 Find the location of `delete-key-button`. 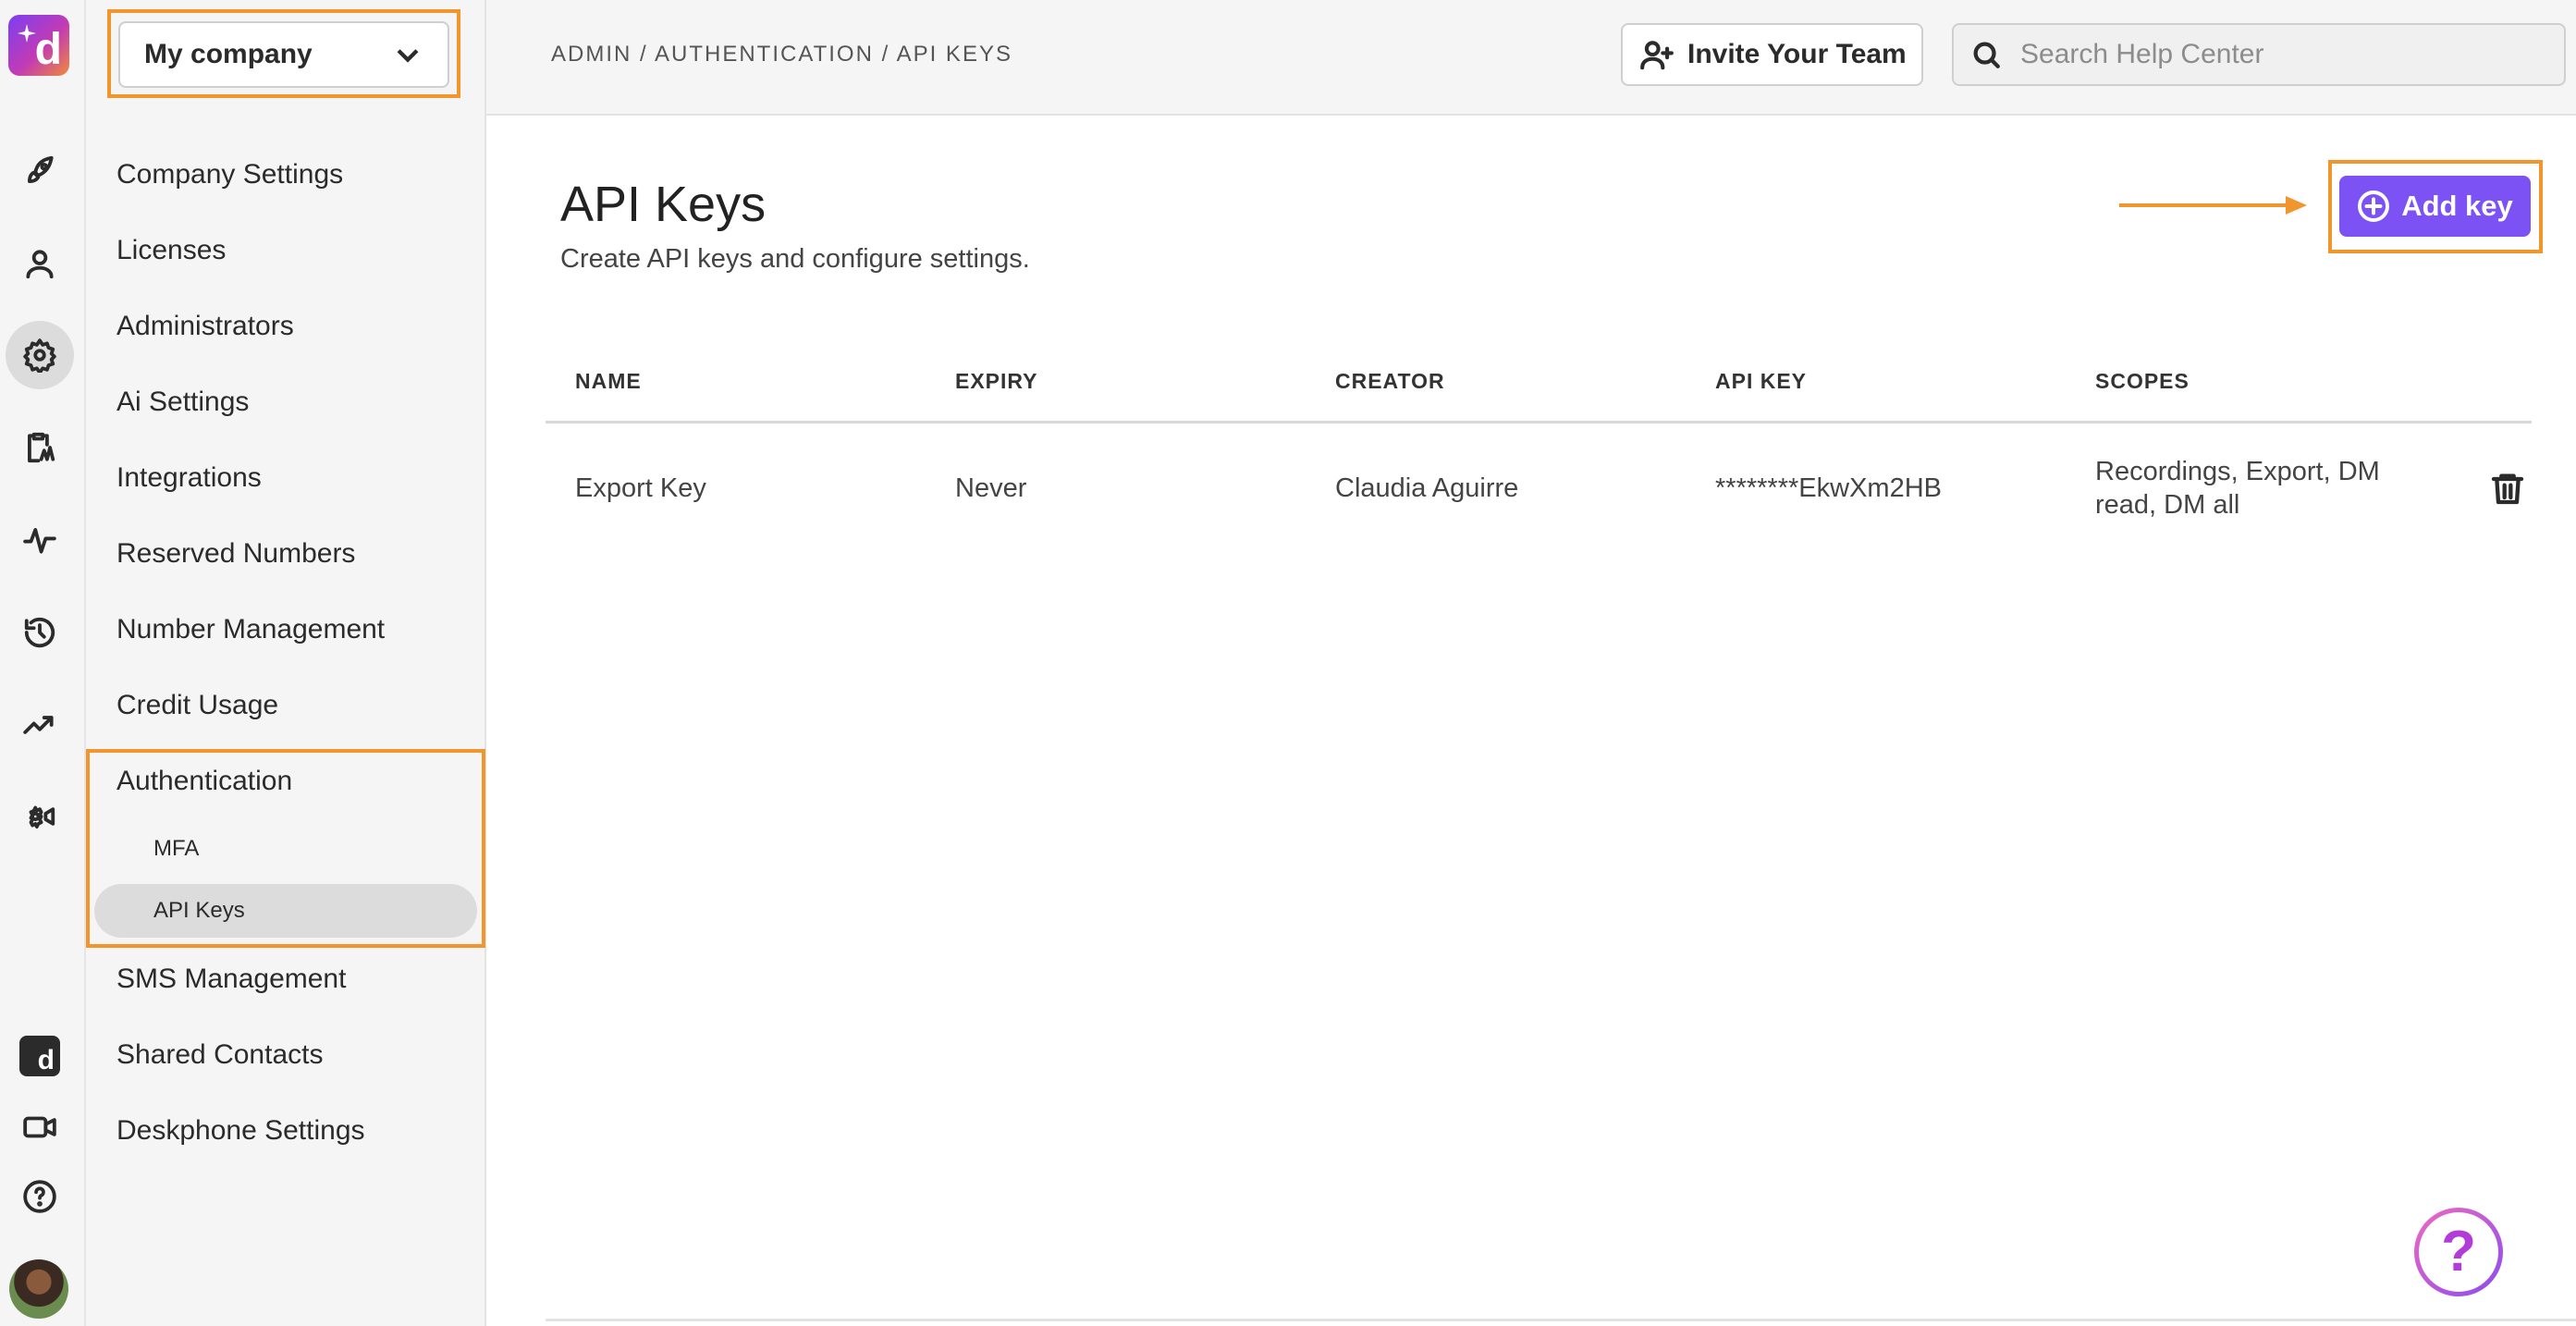

delete-key-button is located at coordinates (2508, 489).